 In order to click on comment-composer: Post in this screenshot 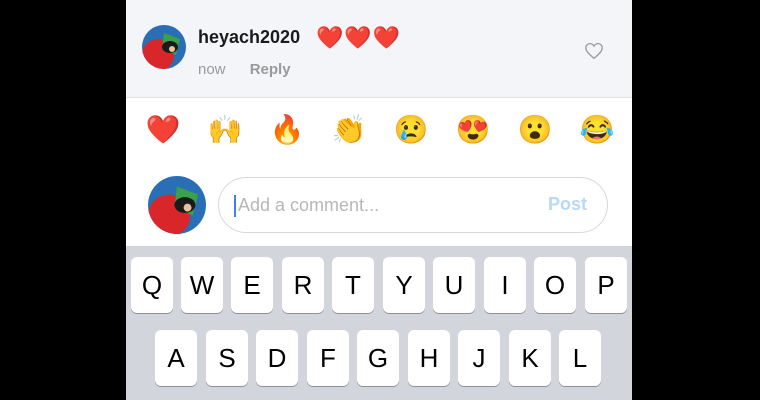, I will do `click(379, 207)`.